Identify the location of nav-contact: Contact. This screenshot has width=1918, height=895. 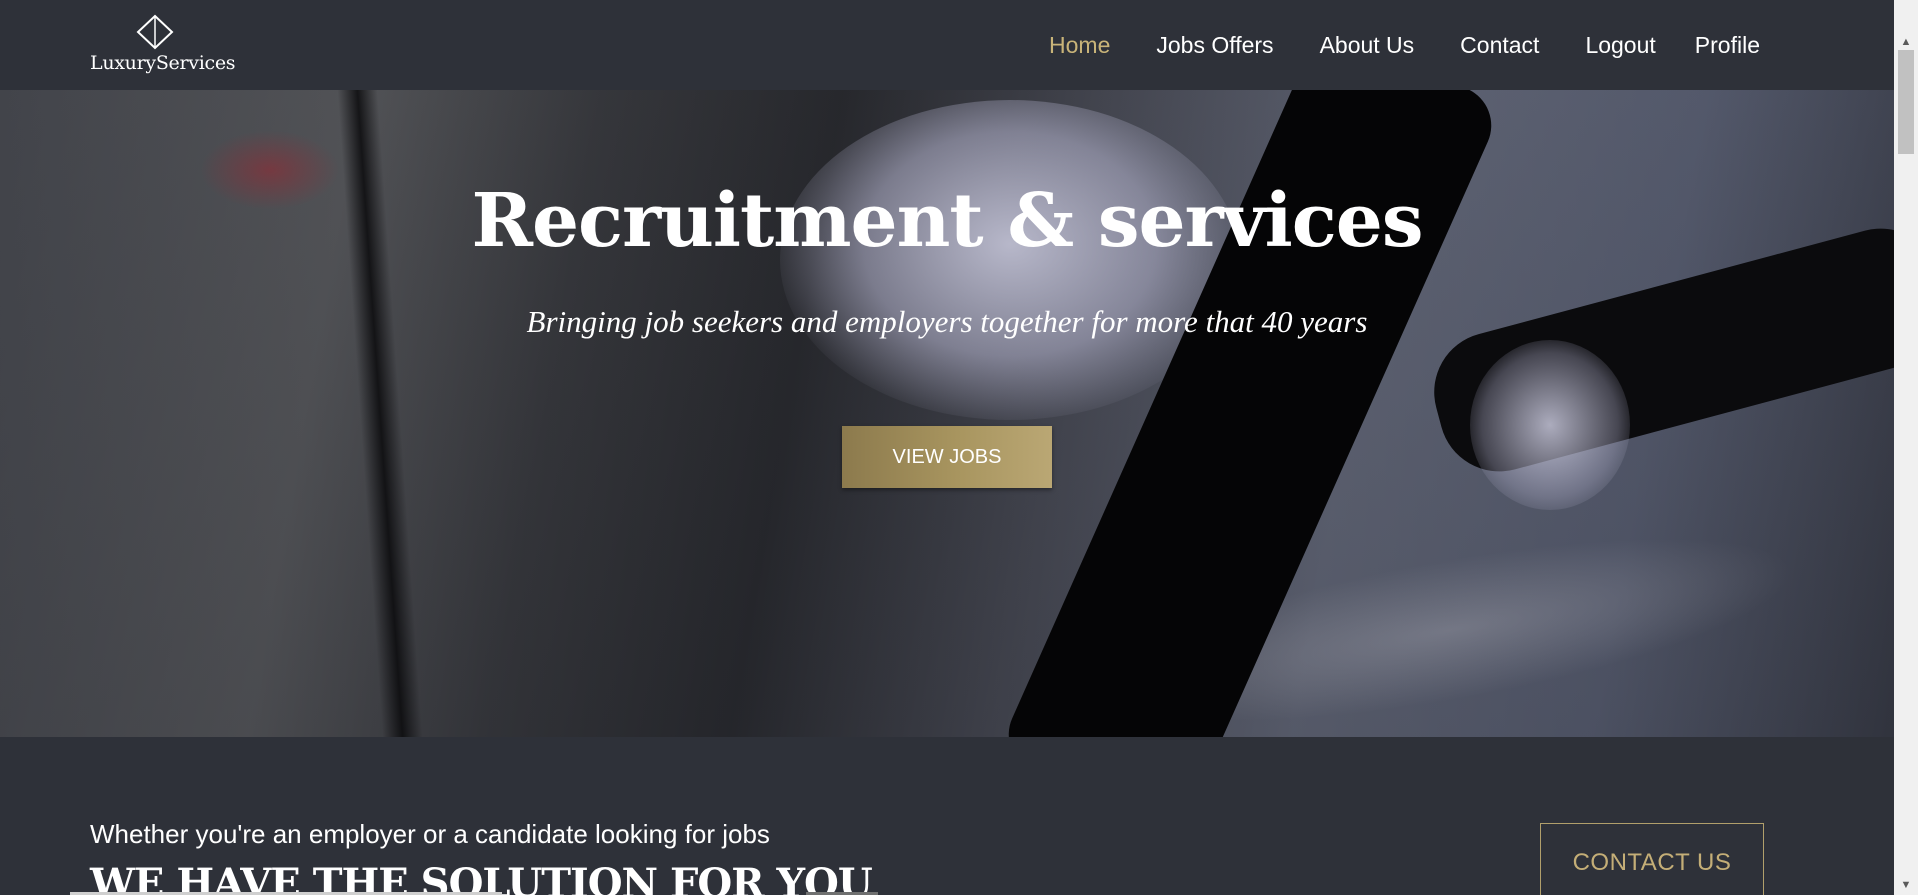
(1499, 45).